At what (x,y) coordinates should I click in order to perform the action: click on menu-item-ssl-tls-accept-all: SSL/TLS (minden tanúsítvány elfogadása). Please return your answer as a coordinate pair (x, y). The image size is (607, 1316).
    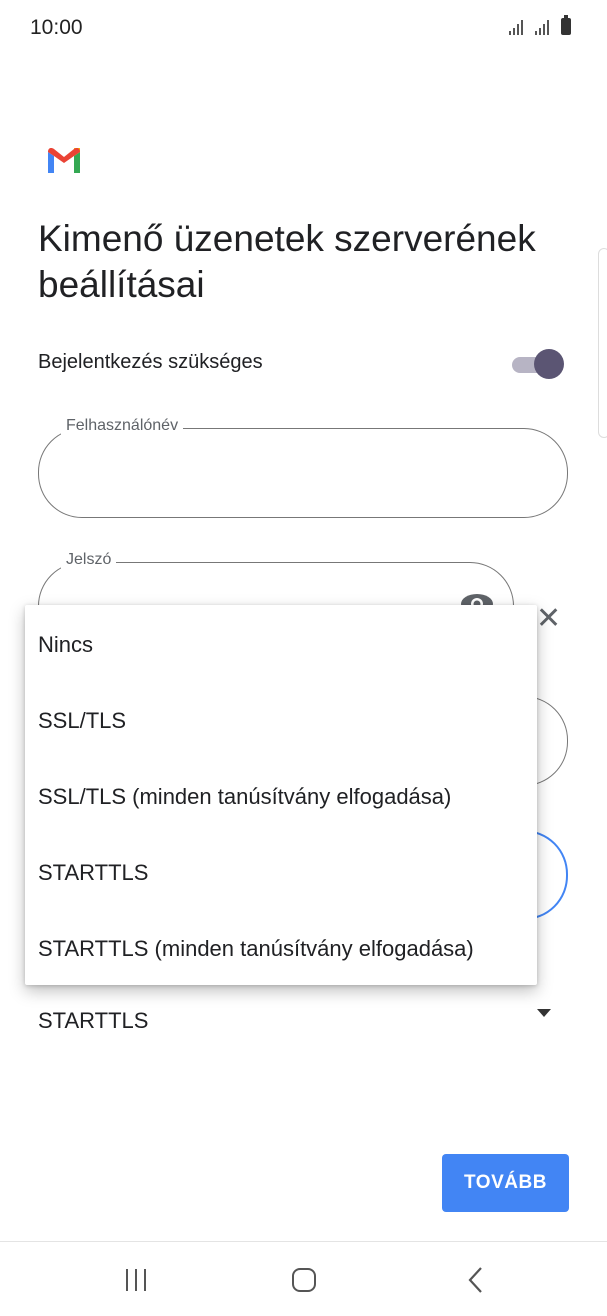
    Looking at the image, I should click on (281, 797).